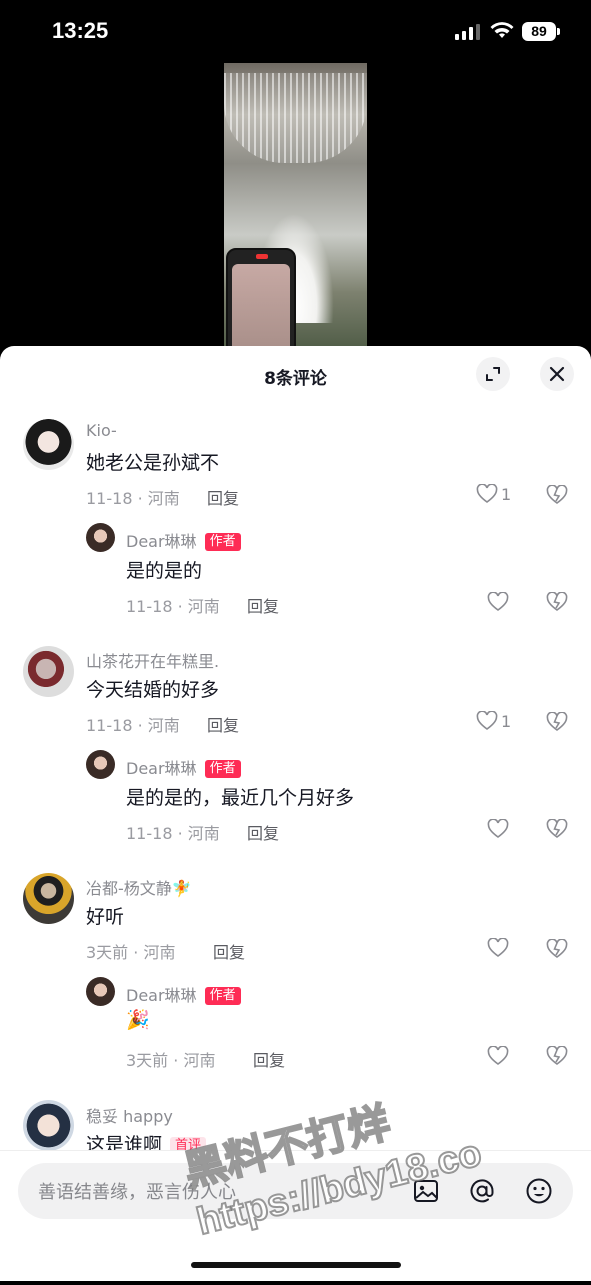  I want to click on chandelier-image, so click(295, 118).